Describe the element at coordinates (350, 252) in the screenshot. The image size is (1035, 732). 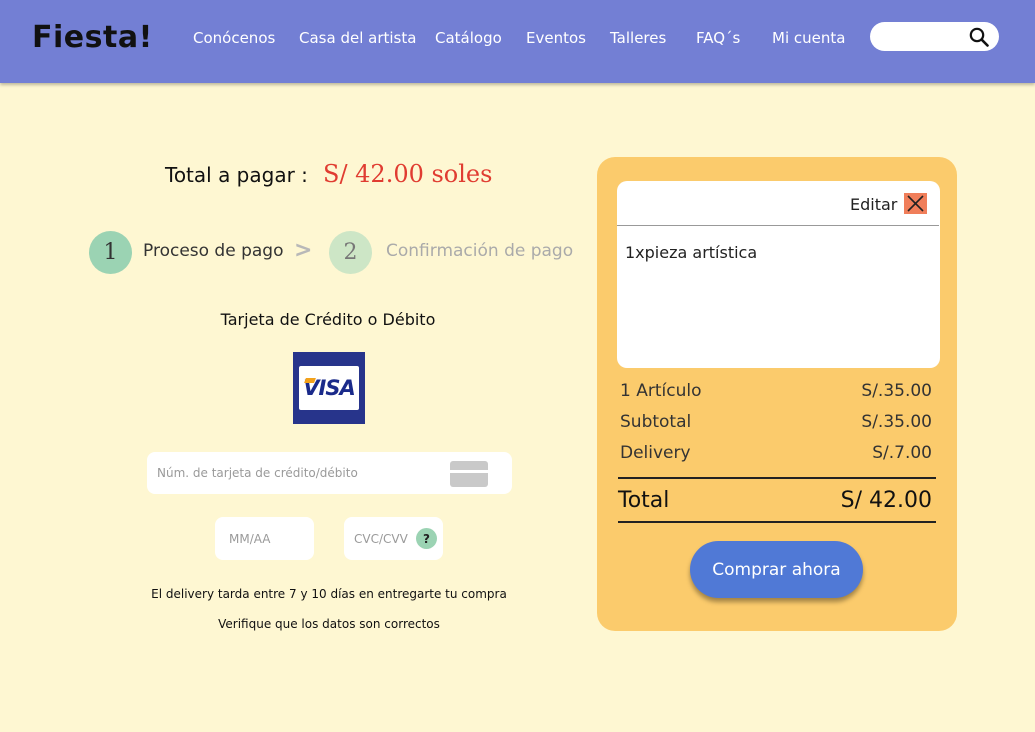
I see `step-2-badge: 2` at that location.